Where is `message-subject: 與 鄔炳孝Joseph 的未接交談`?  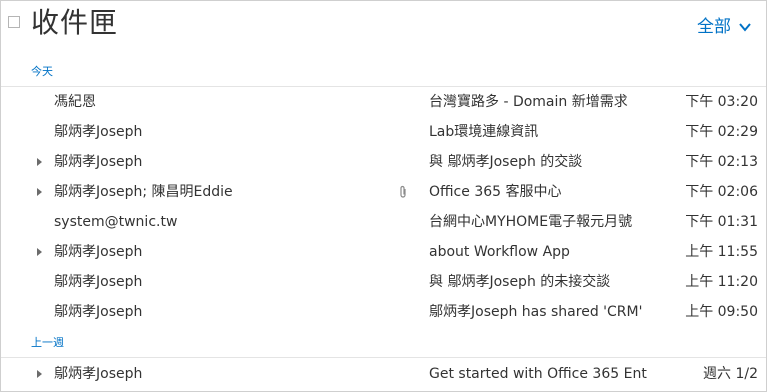
message-subject: 與 鄔炳孝Joseph 的未接交談 is located at coordinates (520, 282).